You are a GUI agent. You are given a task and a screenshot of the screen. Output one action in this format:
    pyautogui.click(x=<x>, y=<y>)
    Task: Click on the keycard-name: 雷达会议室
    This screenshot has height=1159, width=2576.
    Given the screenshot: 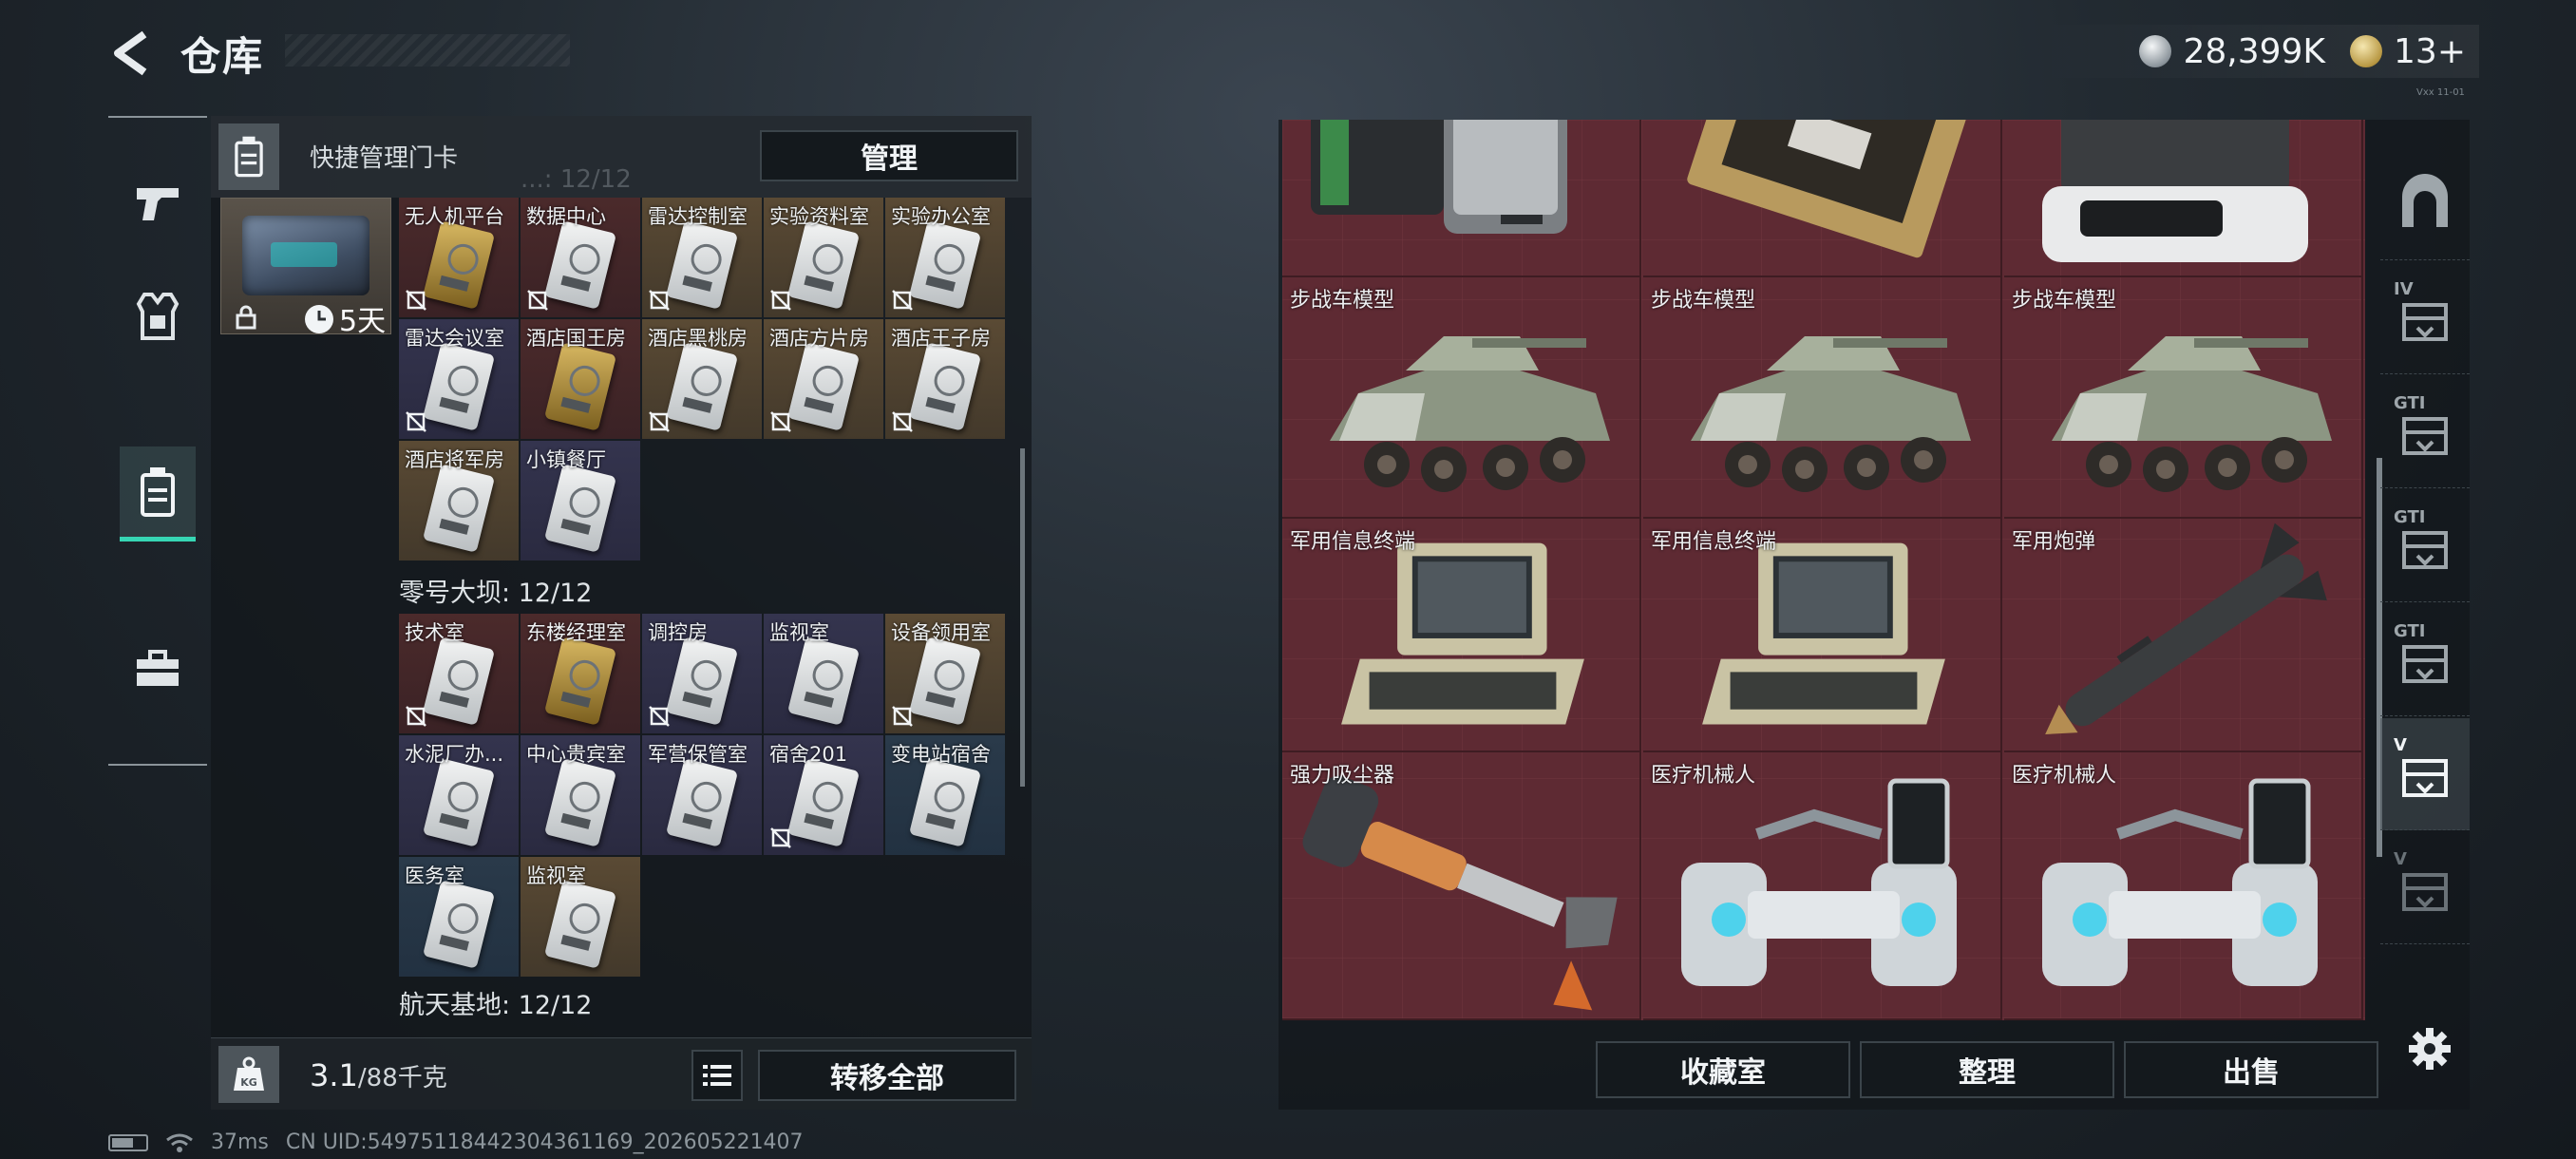 What is the action you would take?
    pyautogui.click(x=454, y=338)
    